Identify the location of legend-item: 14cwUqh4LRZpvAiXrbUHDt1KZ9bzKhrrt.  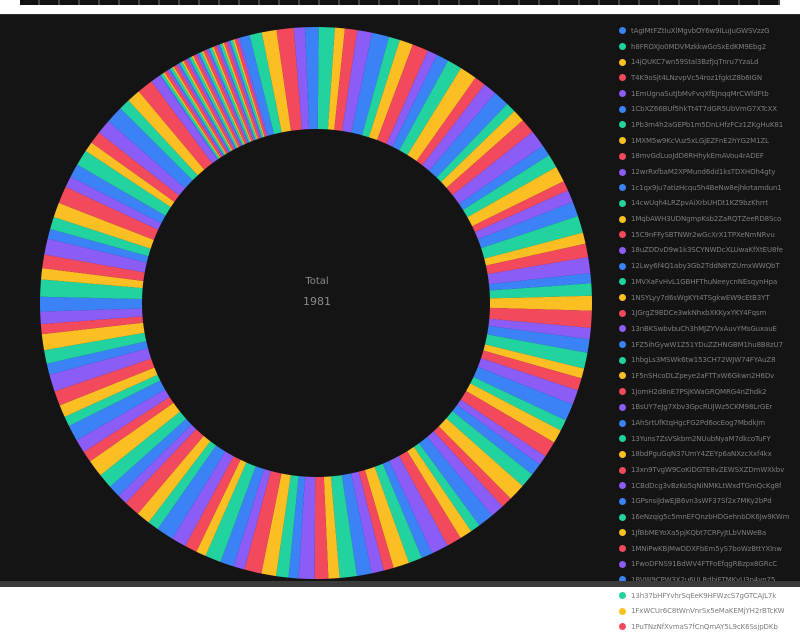
(707, 204).